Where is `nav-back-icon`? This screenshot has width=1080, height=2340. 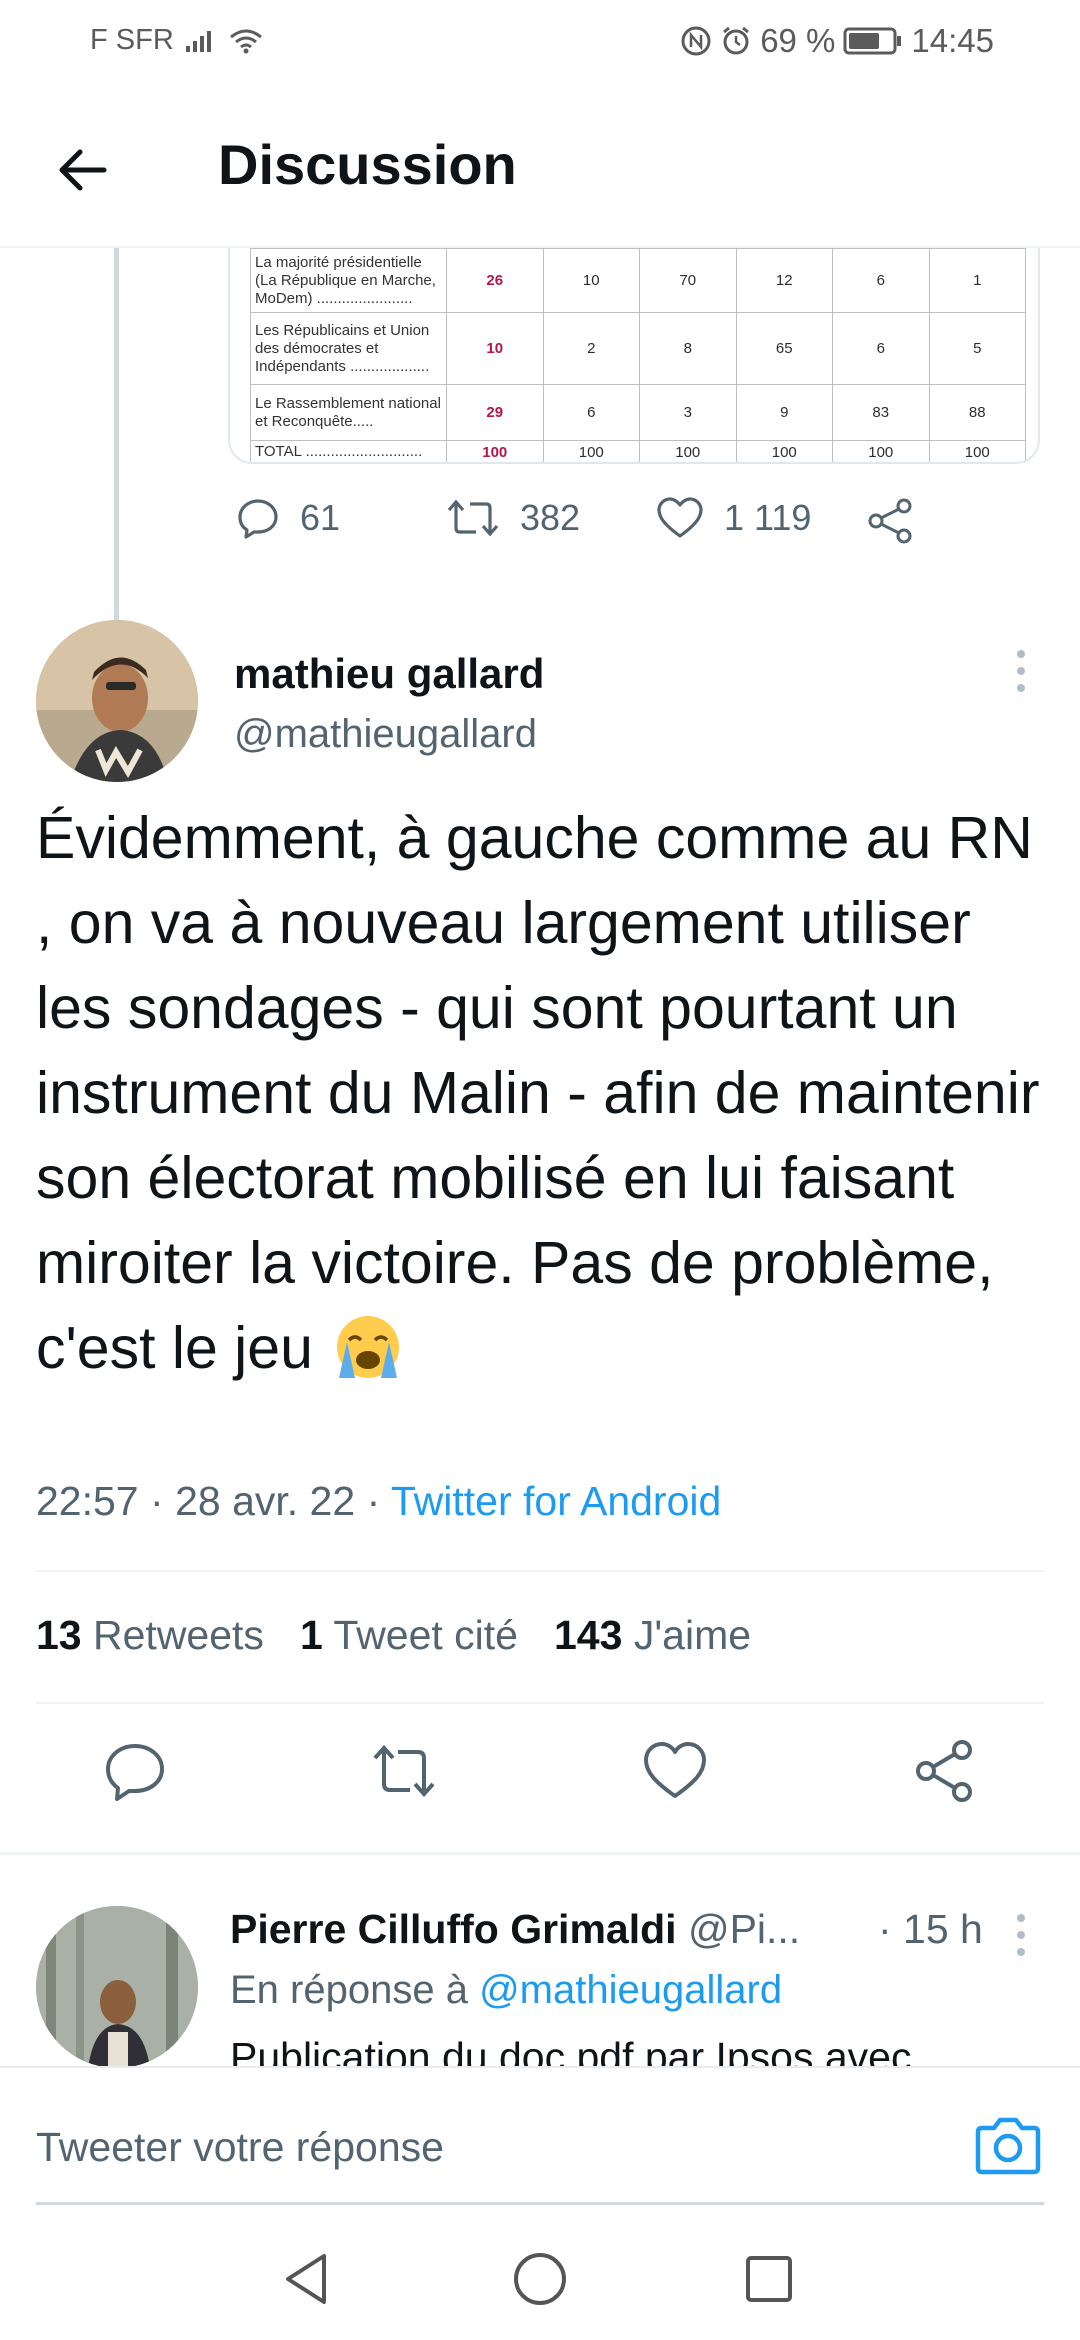 nav-back-icon is located at coordinates (307, 2279).